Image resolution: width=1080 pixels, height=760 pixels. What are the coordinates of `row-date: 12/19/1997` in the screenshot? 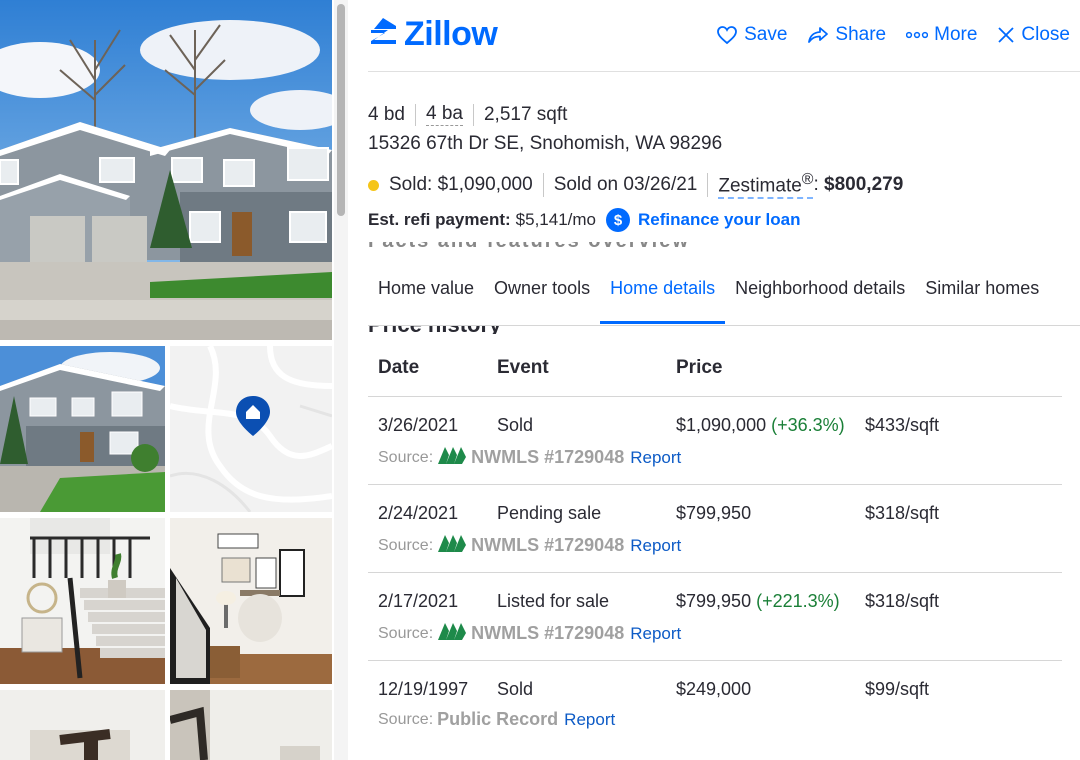 It's located at (423, 689).